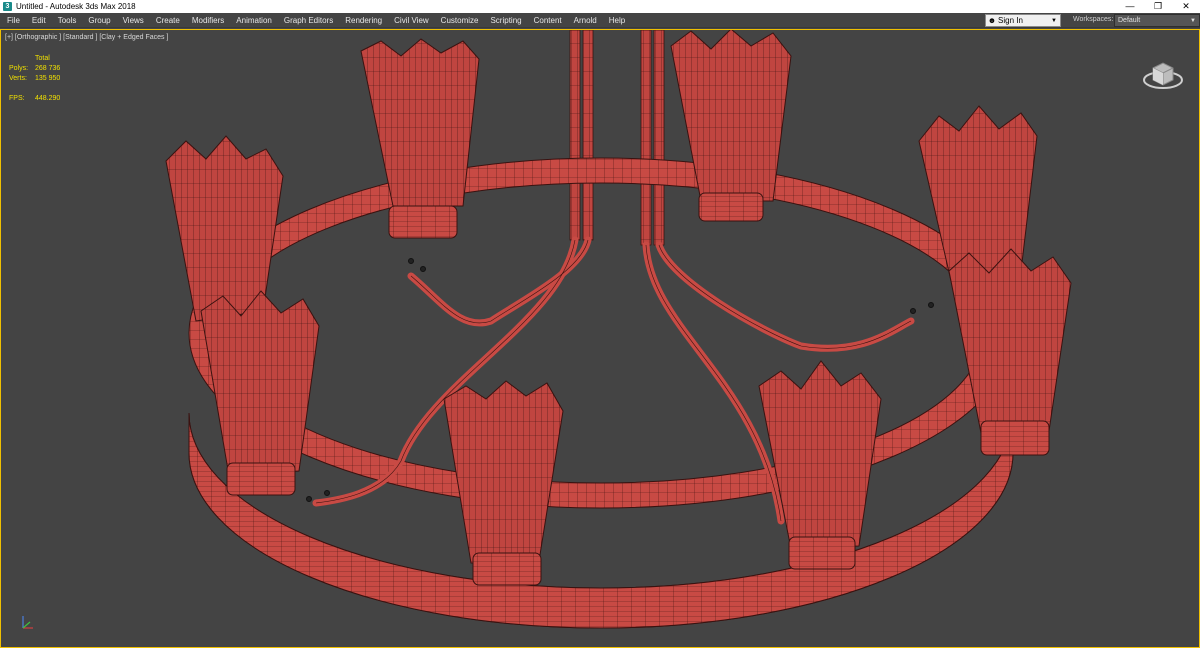  What do you see at coordinates (992, 20) in the screenshot?
I see `user-icon: ☻` at bounding box center [992, 20].